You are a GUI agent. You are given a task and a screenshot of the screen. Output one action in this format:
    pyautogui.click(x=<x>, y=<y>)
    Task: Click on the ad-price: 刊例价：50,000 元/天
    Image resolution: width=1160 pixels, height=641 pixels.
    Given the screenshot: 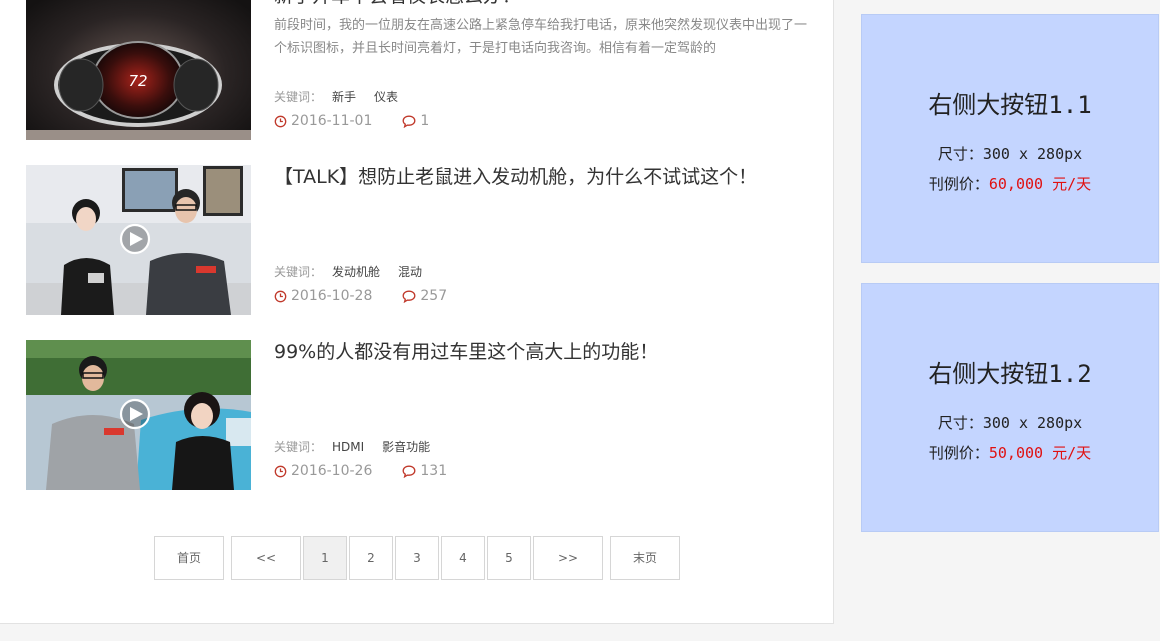 What is the action you would take?
    pyautogui.click(x=1010, y=452)
    